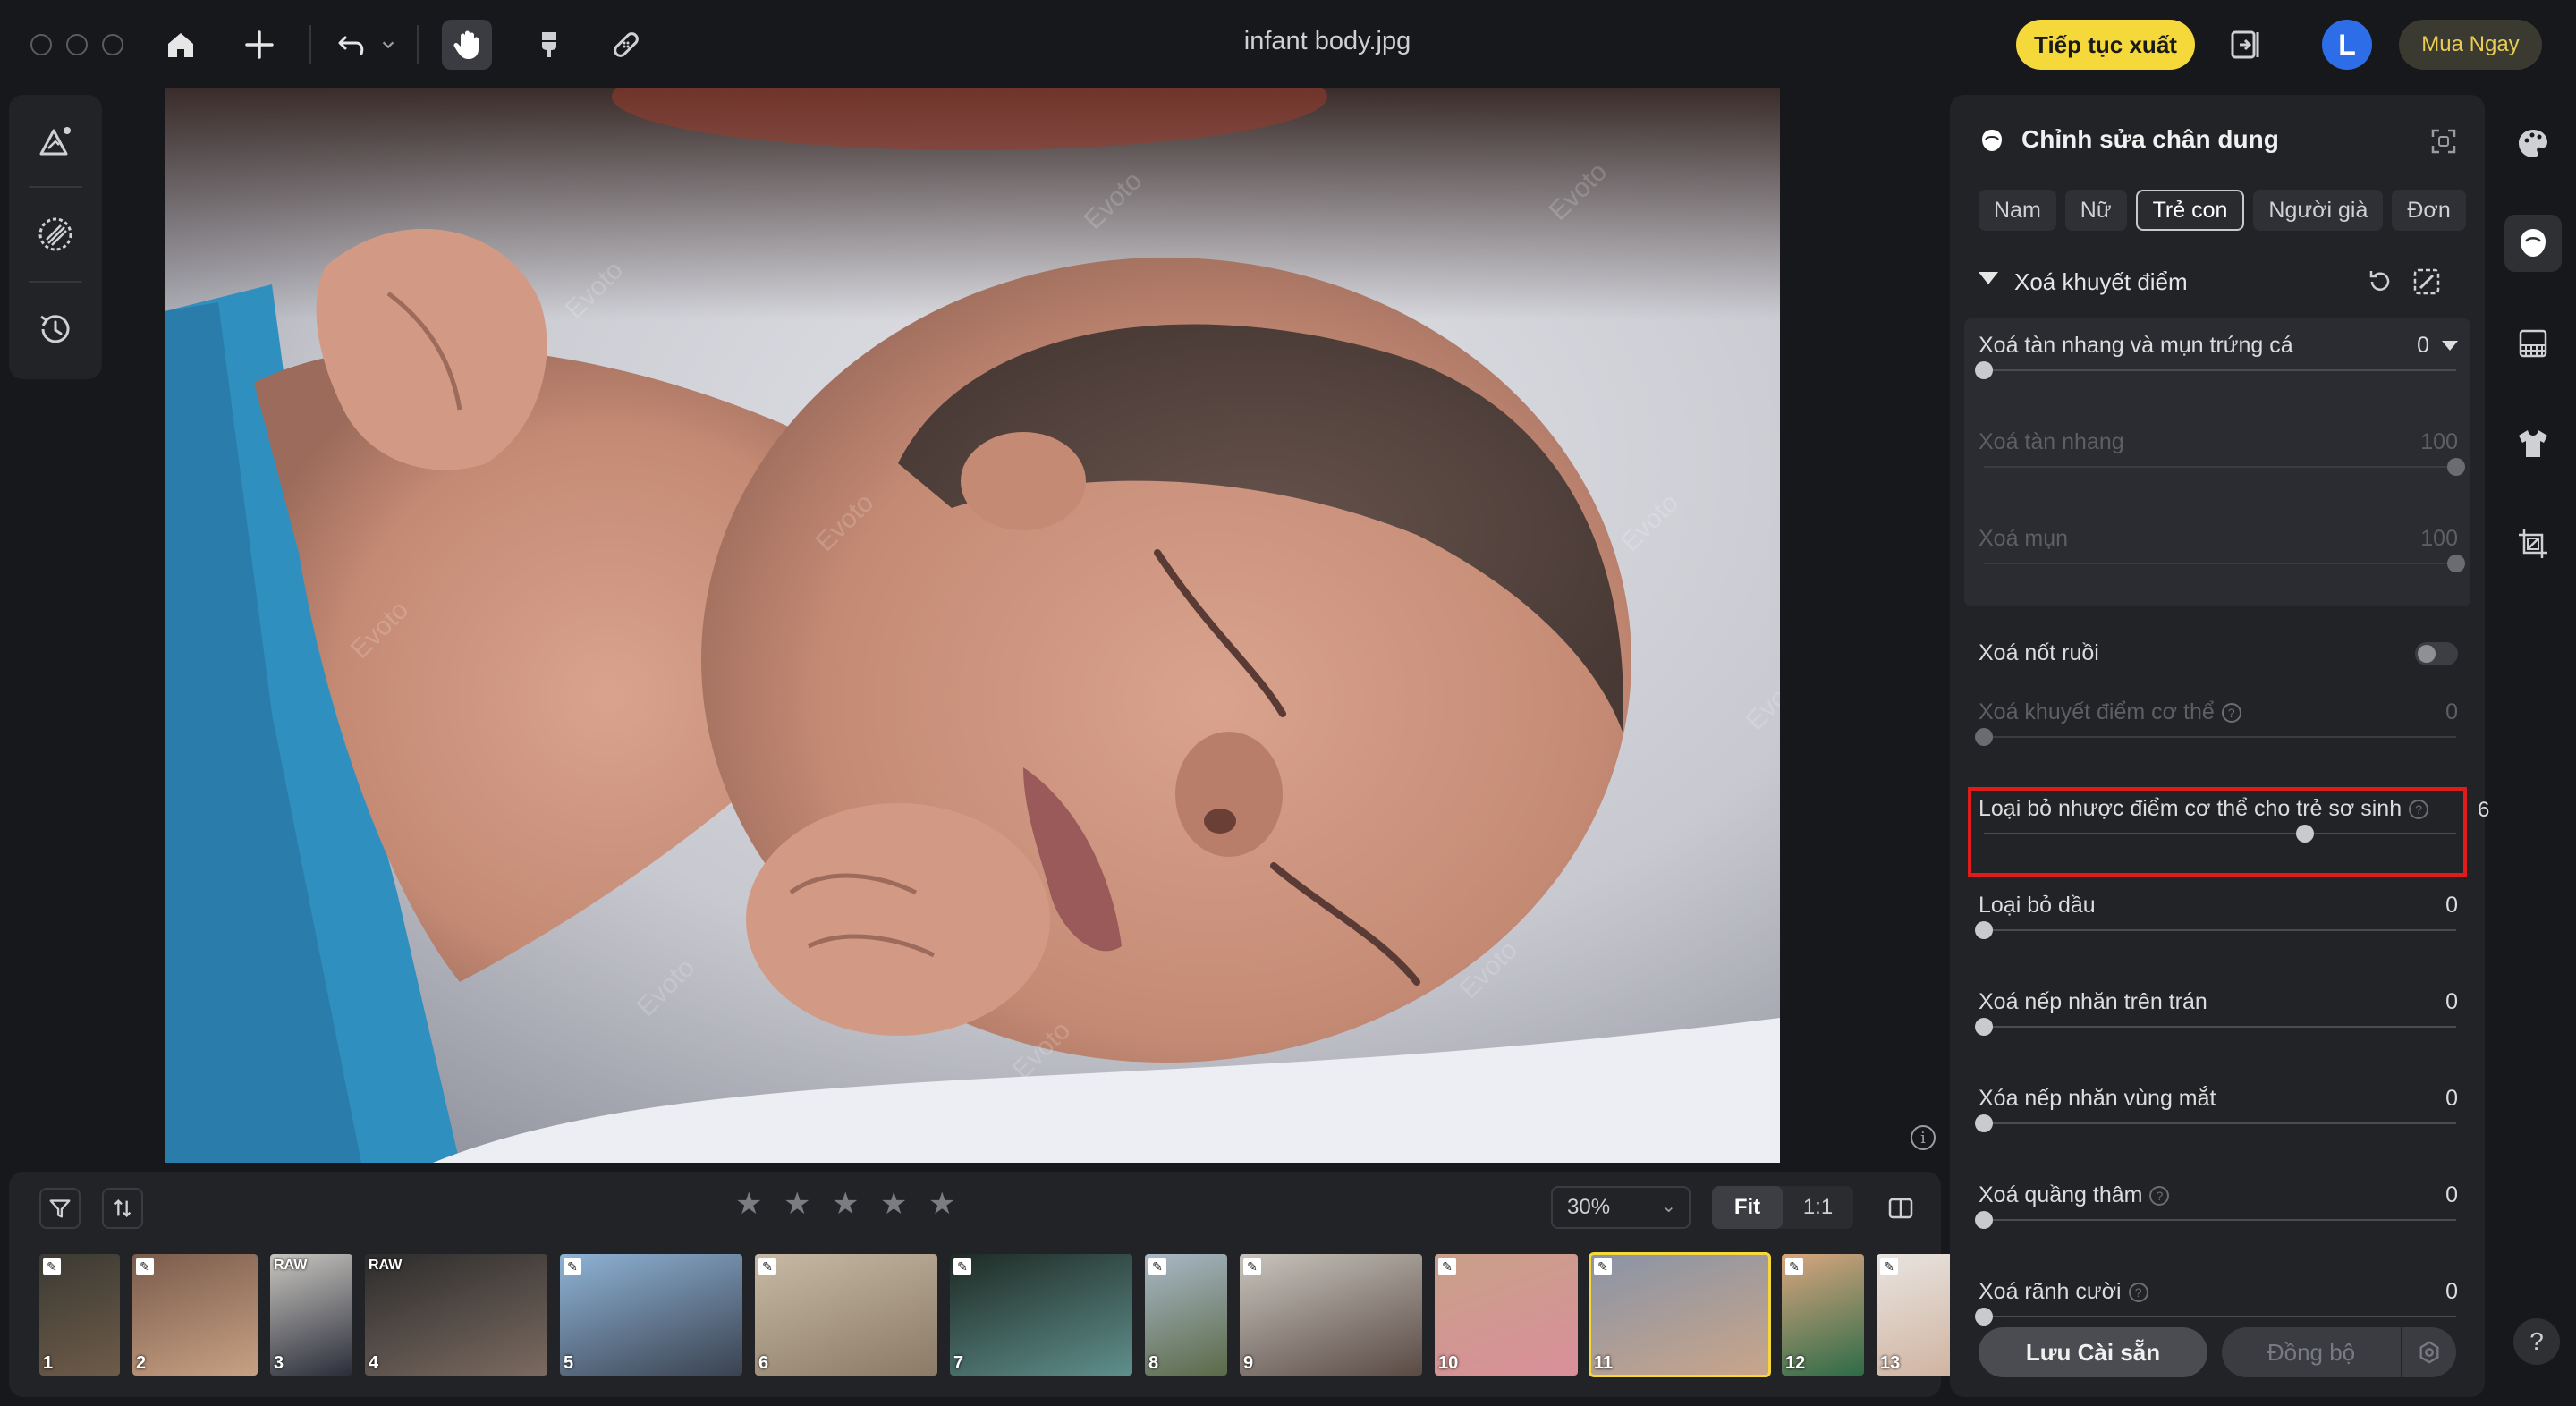  What do you see at coordinates (55, 329) in the screenshot?
I see `history-icon` at bounding box center [55, 329].